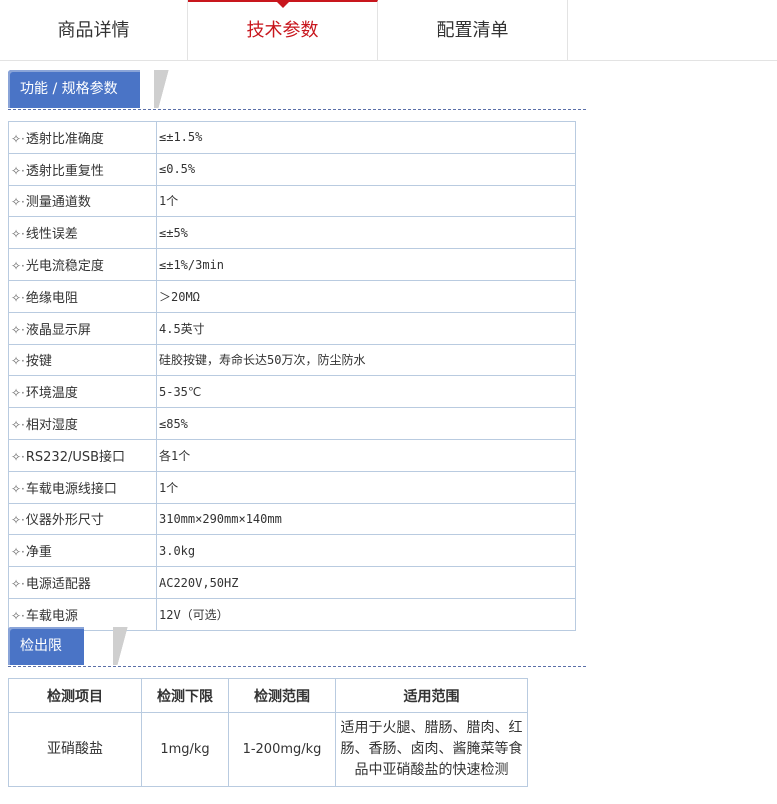 The height and width of the screenshot is (804, 777). What do you see at coordinates (38, 362) in the screenshot?
I see `spec-key-label: 按键` at bounding box center [38, 362].